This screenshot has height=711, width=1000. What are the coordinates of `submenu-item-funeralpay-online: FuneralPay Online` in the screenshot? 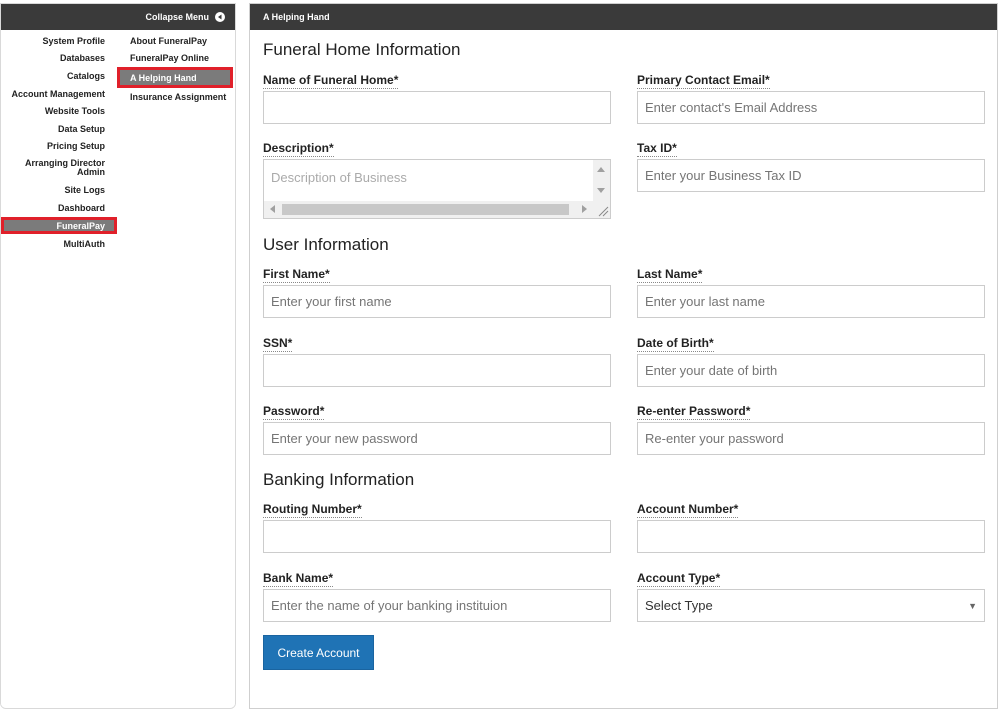 It's located at (176, 59).